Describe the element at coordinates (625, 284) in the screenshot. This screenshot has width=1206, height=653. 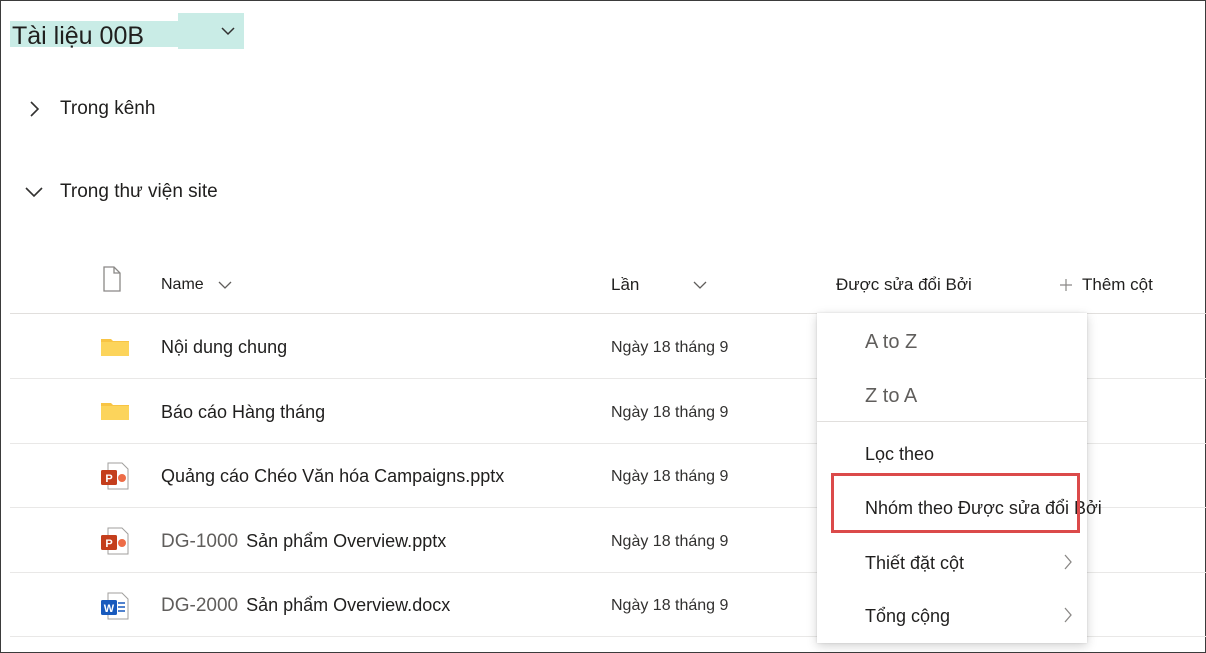
I see `column-header-modified-label: Lần` at that location.